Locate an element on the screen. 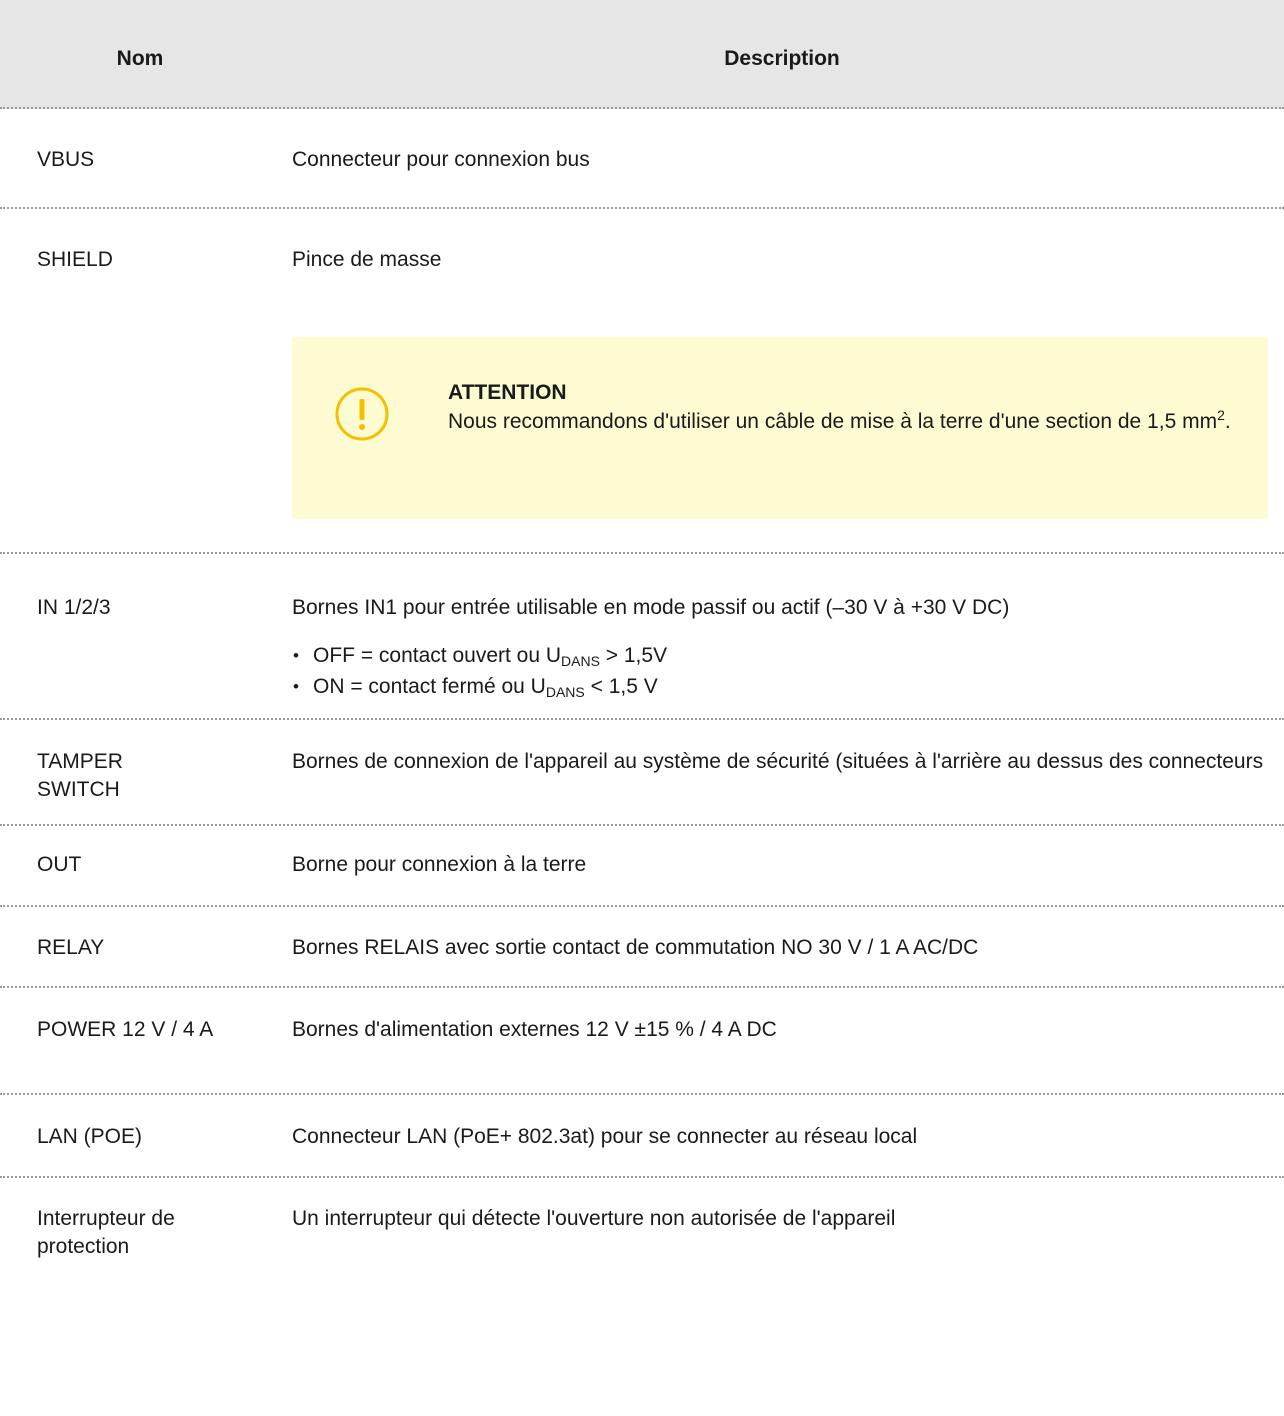 Image resolution: width=1284 pixels, height=1416 pixels. row-description: Borne pour connexion à la terre is located at coordinates (439, 864).